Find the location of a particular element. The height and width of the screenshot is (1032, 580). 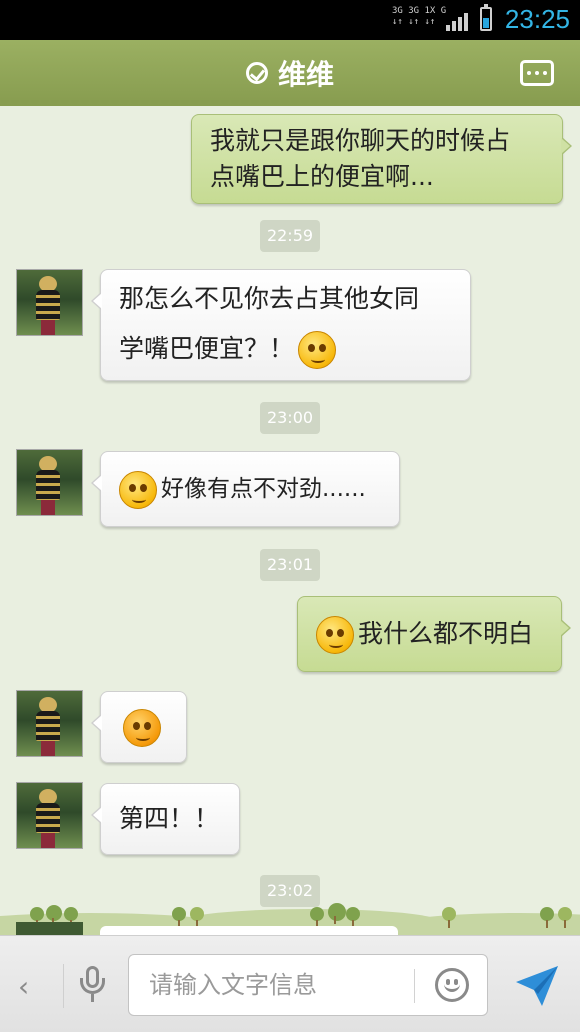

message-input-bar: ‹ 请输入文字信息 is located at coordinates (290, 983).